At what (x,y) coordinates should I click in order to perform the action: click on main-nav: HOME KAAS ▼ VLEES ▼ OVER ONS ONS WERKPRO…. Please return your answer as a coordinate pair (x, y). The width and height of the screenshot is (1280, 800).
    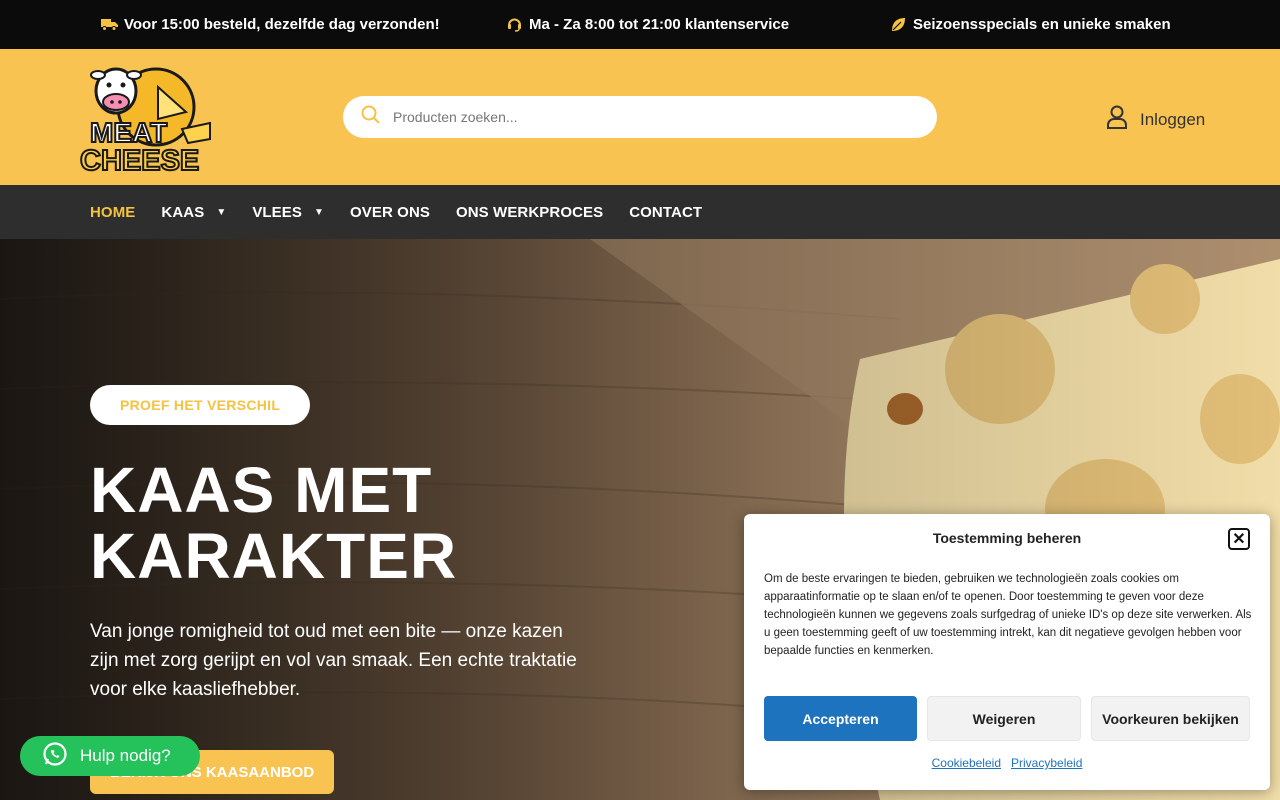
    Looking at the image, I should click on (640, 212).